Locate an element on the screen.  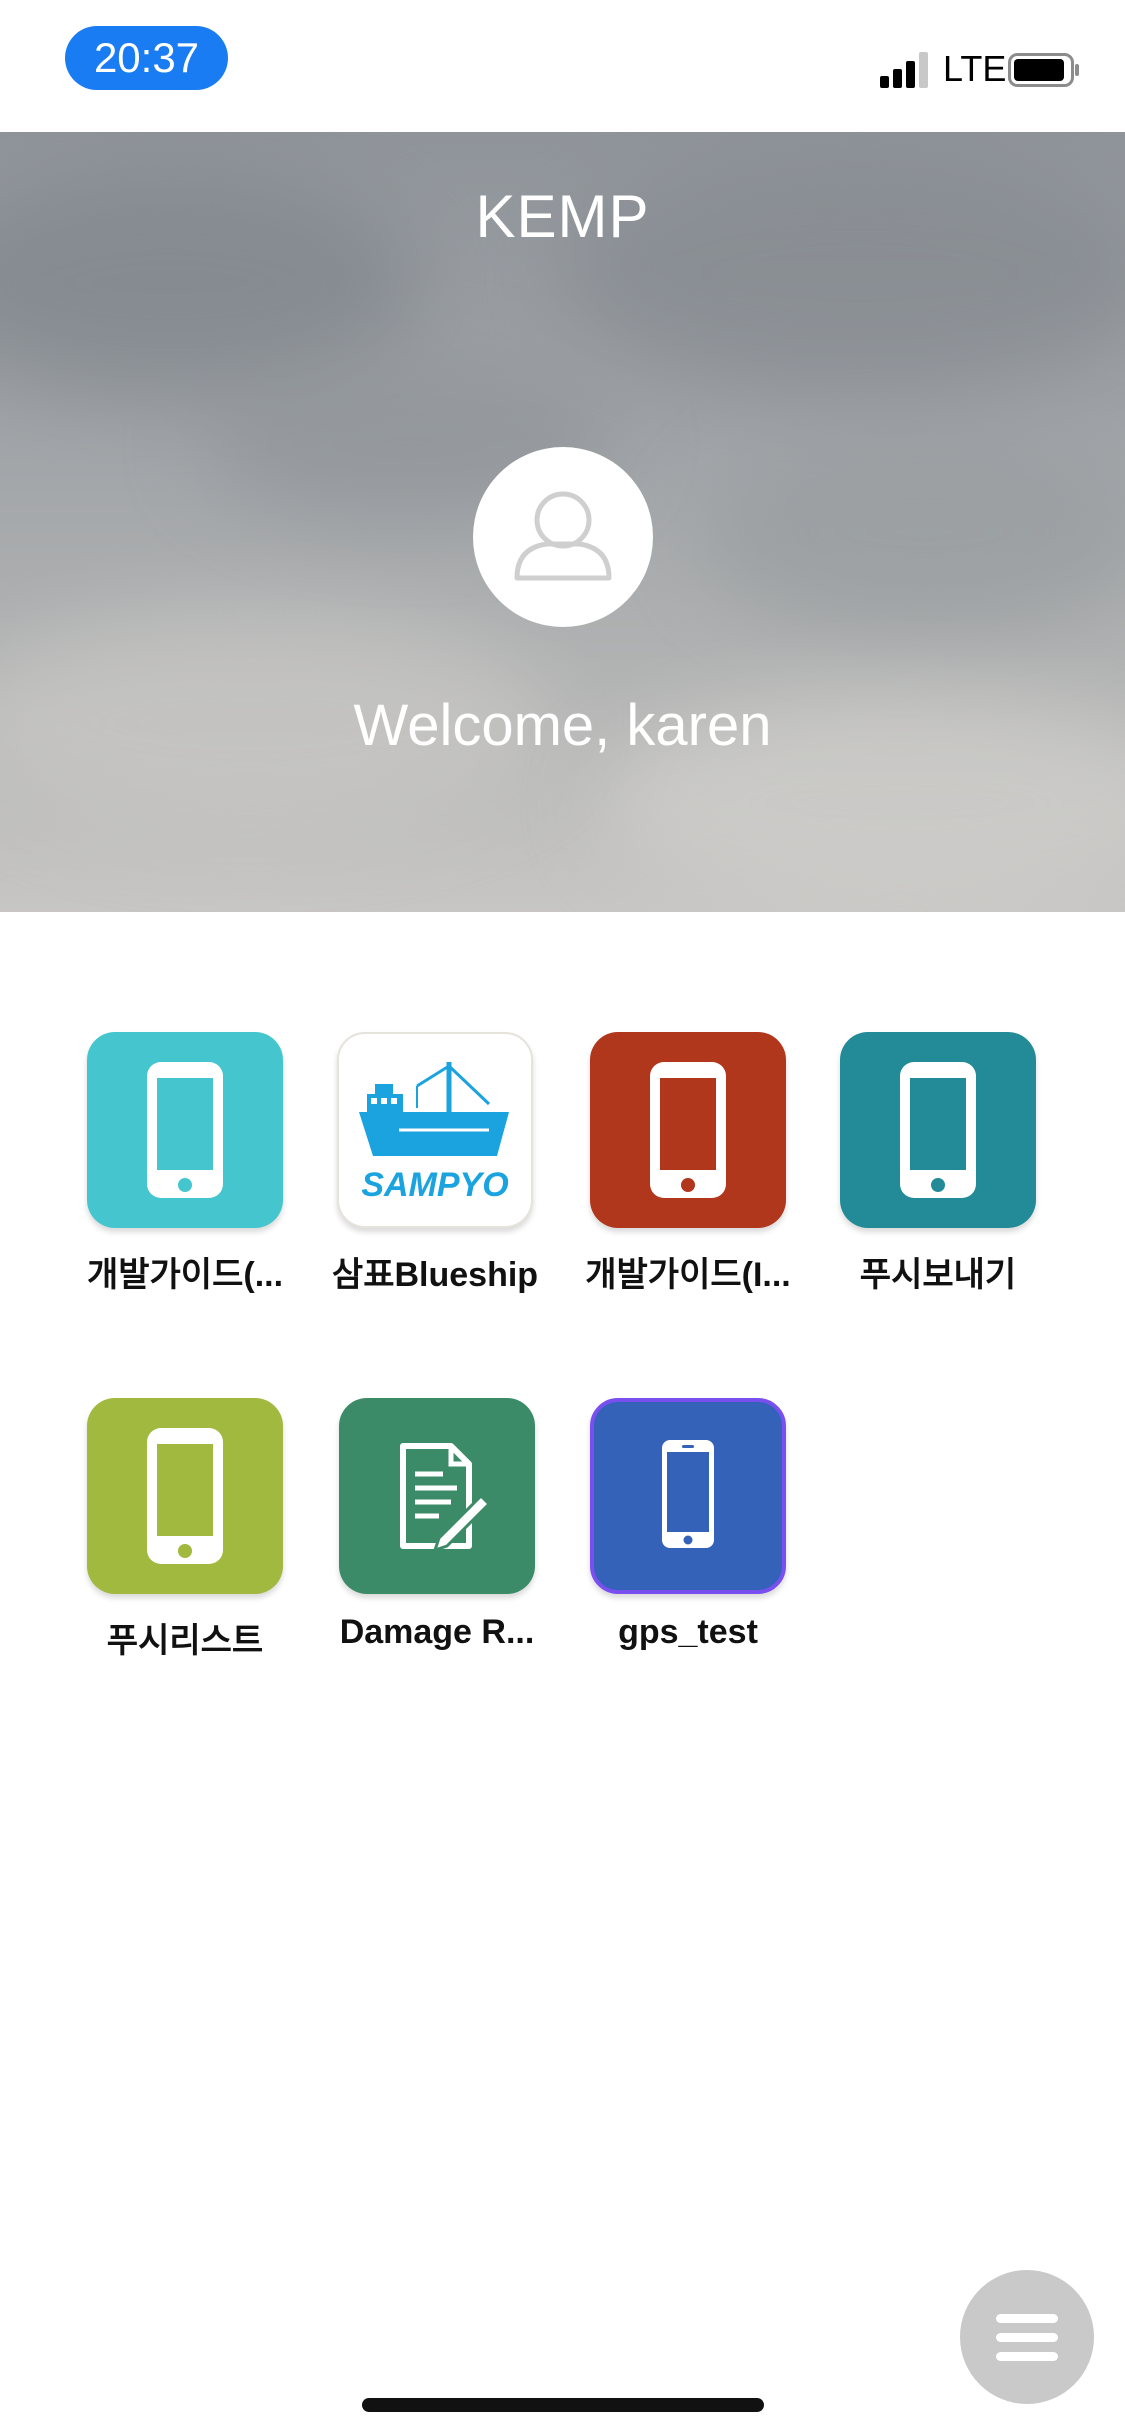
app-push-list: 푸시리스트 is located at coordinates (154, 1529).